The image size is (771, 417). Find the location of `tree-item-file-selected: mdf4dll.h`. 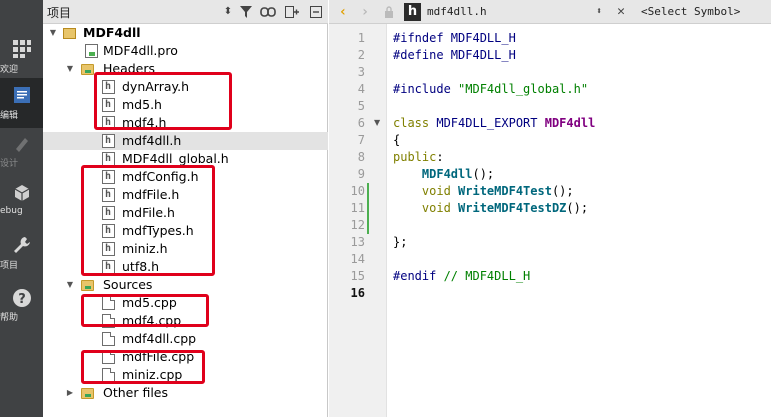

tree-item-file-selected: mdf4dll.h is located at coordinates (185, 141).